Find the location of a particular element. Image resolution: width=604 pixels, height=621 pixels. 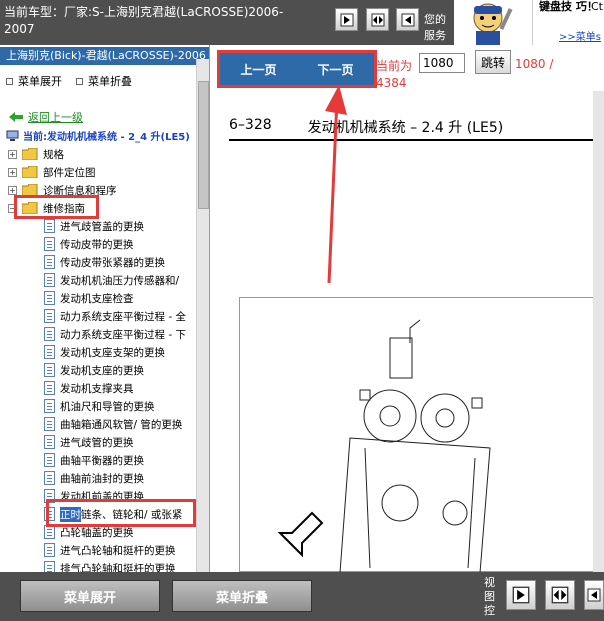

tree-folder: + 规格 is located at coordinates (98, 154).